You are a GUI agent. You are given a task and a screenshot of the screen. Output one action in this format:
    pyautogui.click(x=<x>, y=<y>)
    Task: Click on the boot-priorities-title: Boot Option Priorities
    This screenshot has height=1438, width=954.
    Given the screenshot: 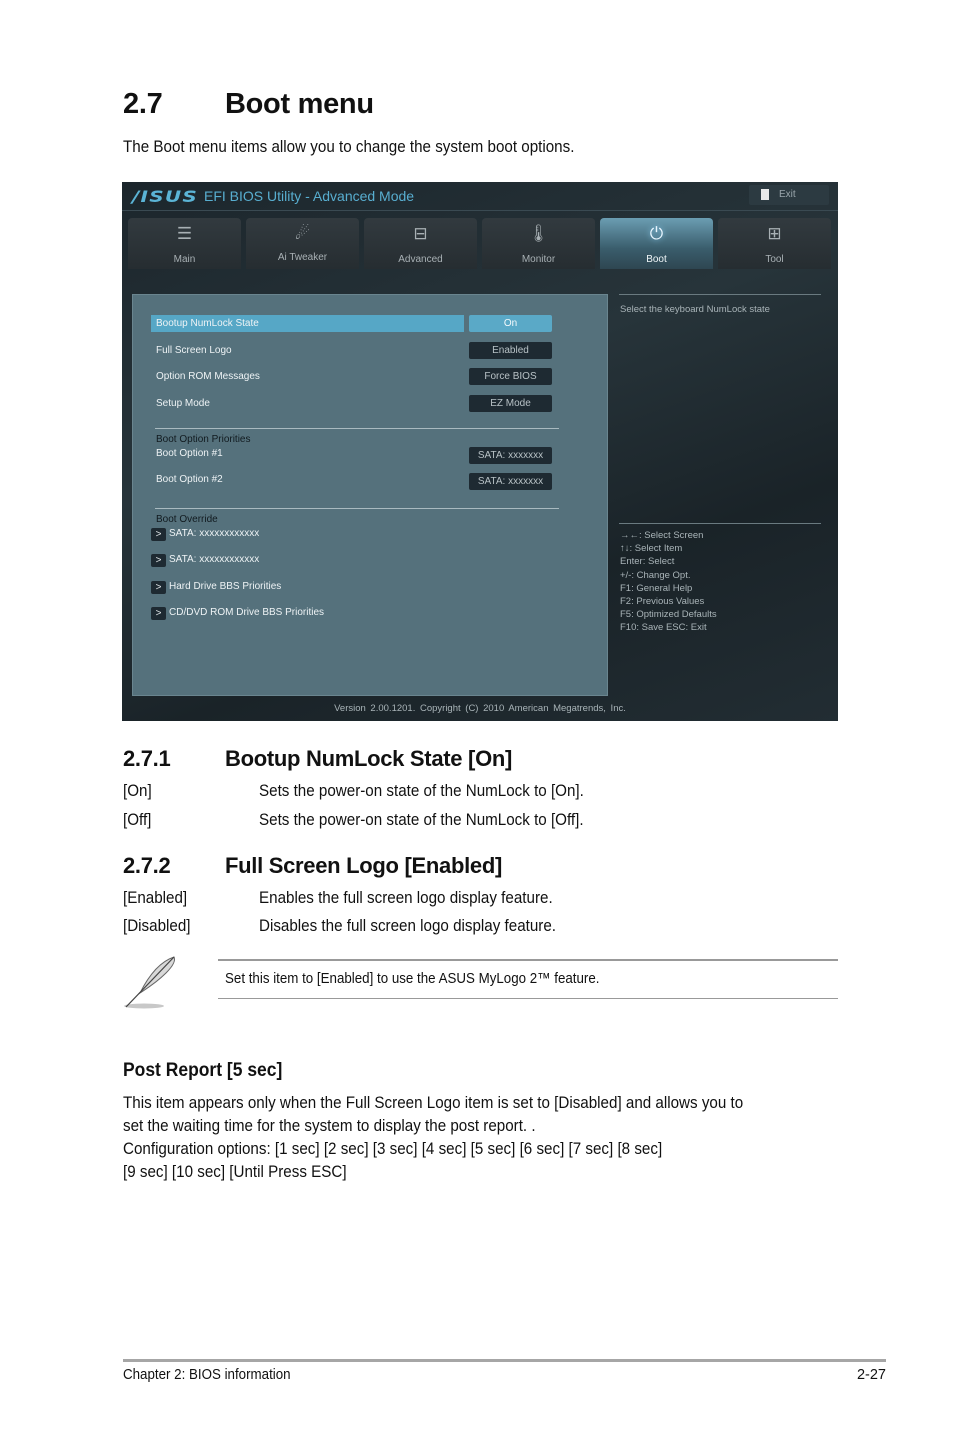 What is the action you would take?
    pyautogui.click(x=203, y=439)
    